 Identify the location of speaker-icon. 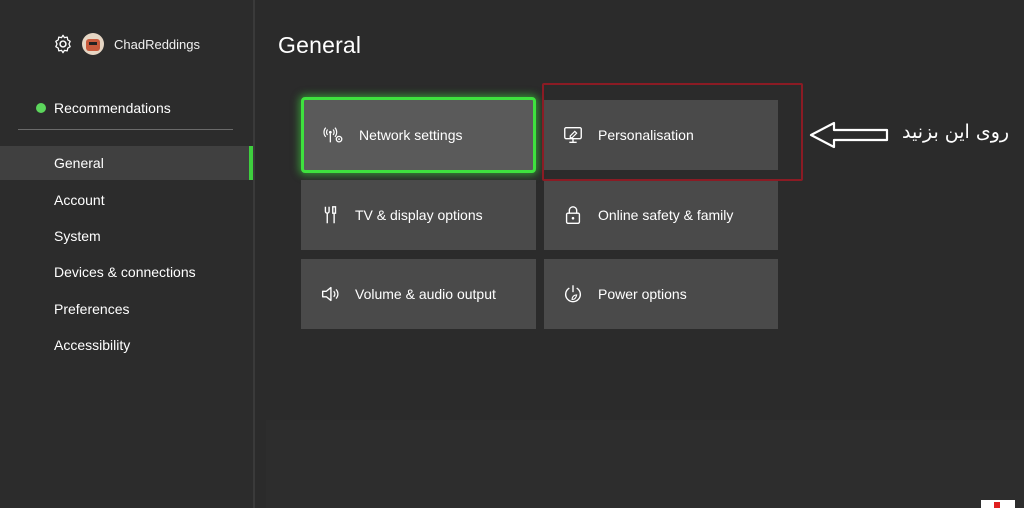
(330, 294).